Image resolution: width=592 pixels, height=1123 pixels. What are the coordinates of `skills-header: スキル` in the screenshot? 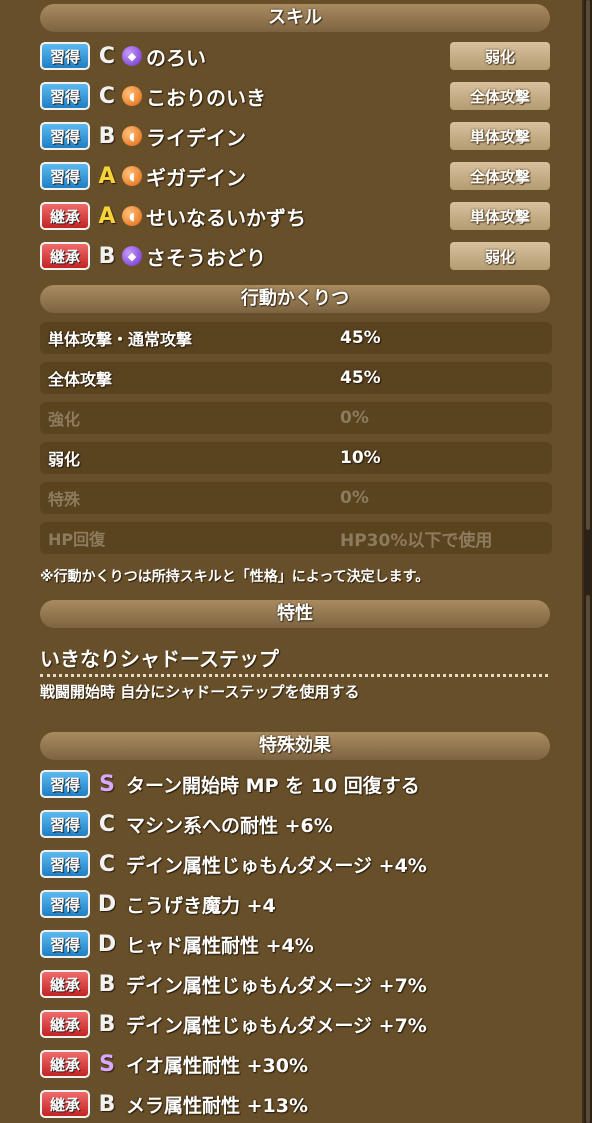 It's located at (295, 18).